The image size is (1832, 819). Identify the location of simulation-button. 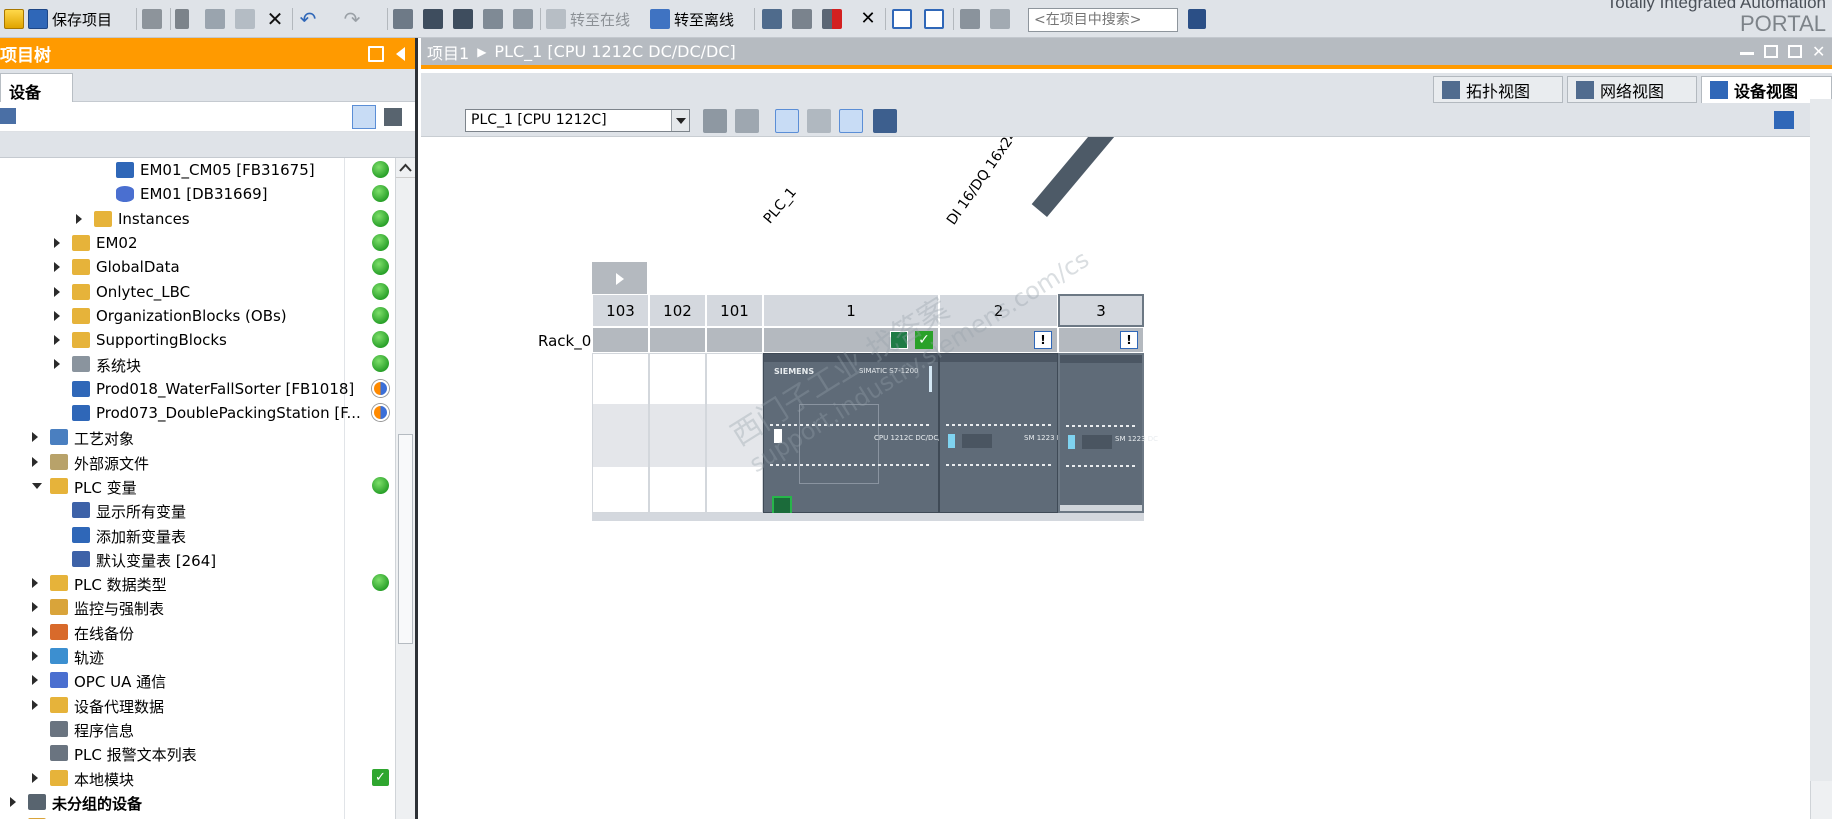
(493, 19).